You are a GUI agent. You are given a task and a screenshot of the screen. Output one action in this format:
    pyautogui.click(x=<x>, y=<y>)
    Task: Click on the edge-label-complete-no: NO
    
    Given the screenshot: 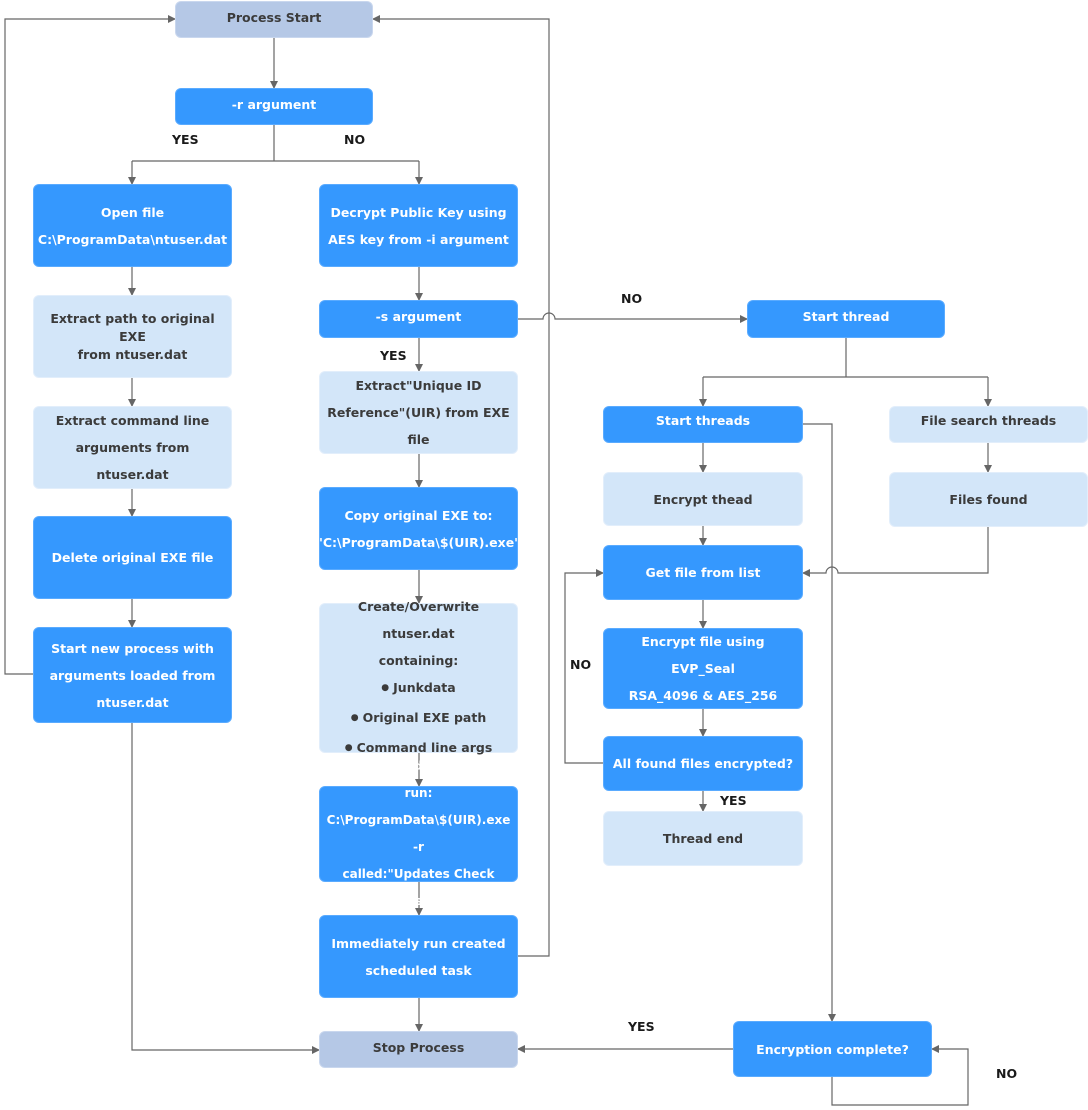 What is the action you would take?
    pyautogui.click(x=1007, y=1073)
    